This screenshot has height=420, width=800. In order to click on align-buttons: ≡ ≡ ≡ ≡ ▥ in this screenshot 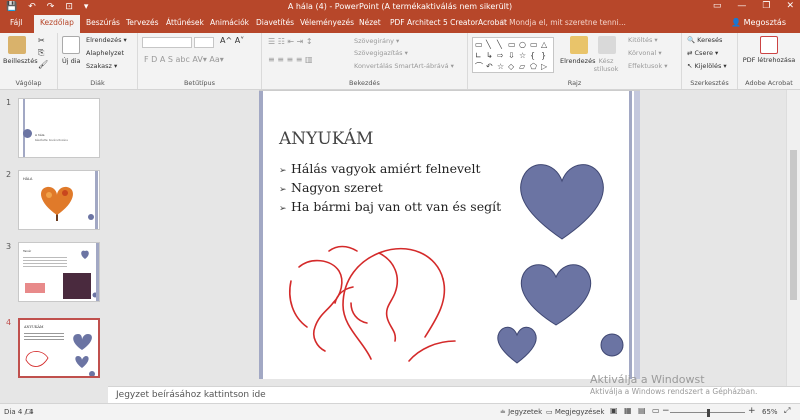, I will do `click(290, 59)`.